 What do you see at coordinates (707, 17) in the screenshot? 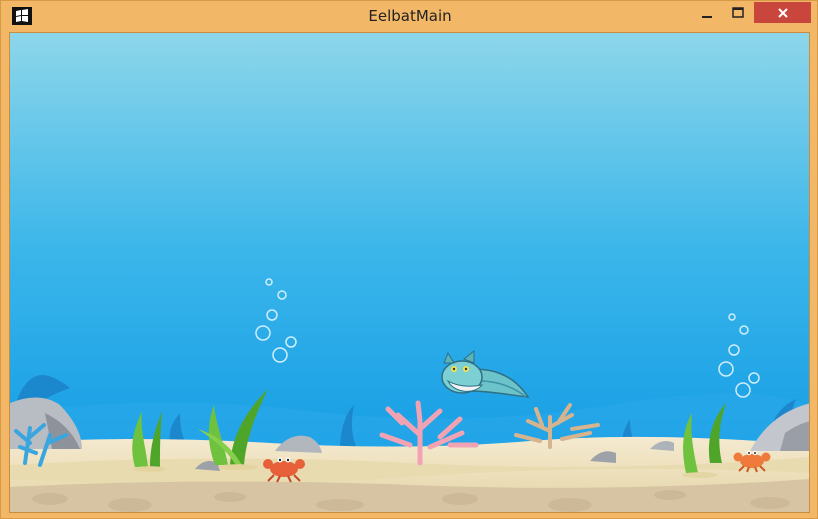
I see `minimize-icon` at bounding box center [707, 17].